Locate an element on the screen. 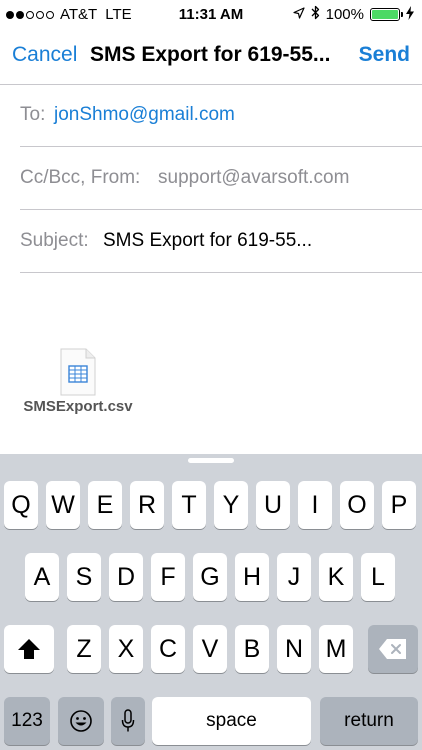 This screenshot has width=422, height=750. spreadsheet-file-icon is located at coordinates (78, 372).